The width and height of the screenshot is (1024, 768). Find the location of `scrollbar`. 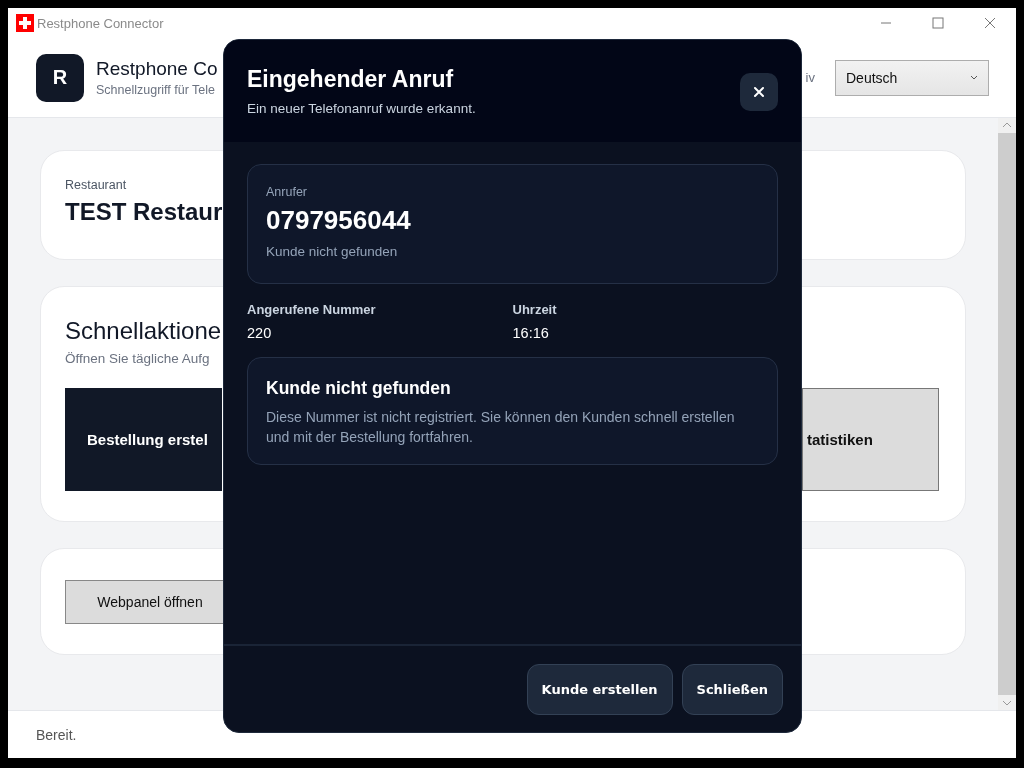

scrollbar is located at coordinates (1007, 414).